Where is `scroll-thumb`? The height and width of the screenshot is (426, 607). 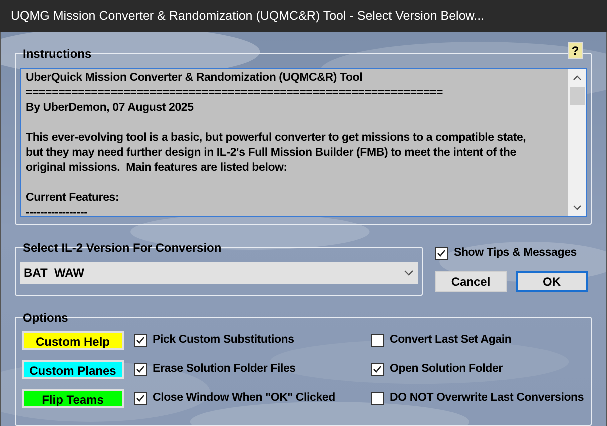 scroll-thumb is located at coordinates (577, 96).